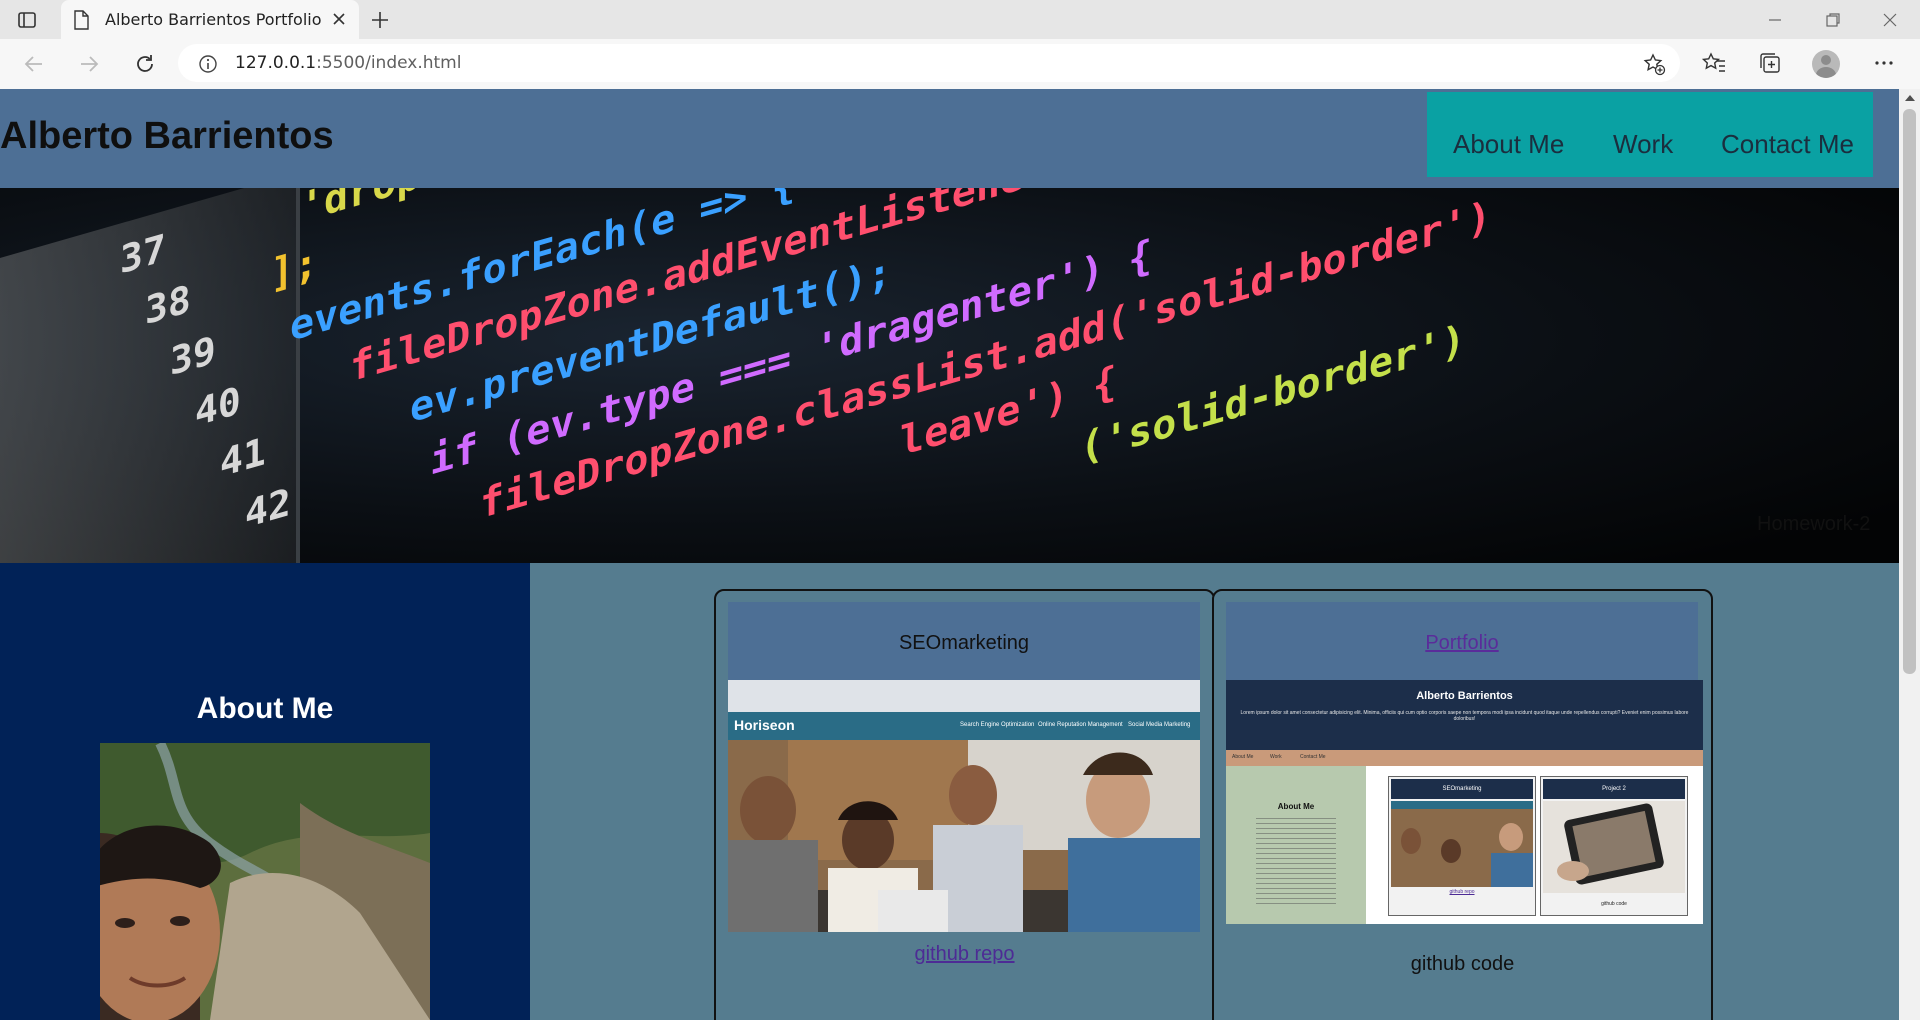 This screenshot has height=1020, width=1920. I want to click on mini-browser-bar, so click(964, 696).